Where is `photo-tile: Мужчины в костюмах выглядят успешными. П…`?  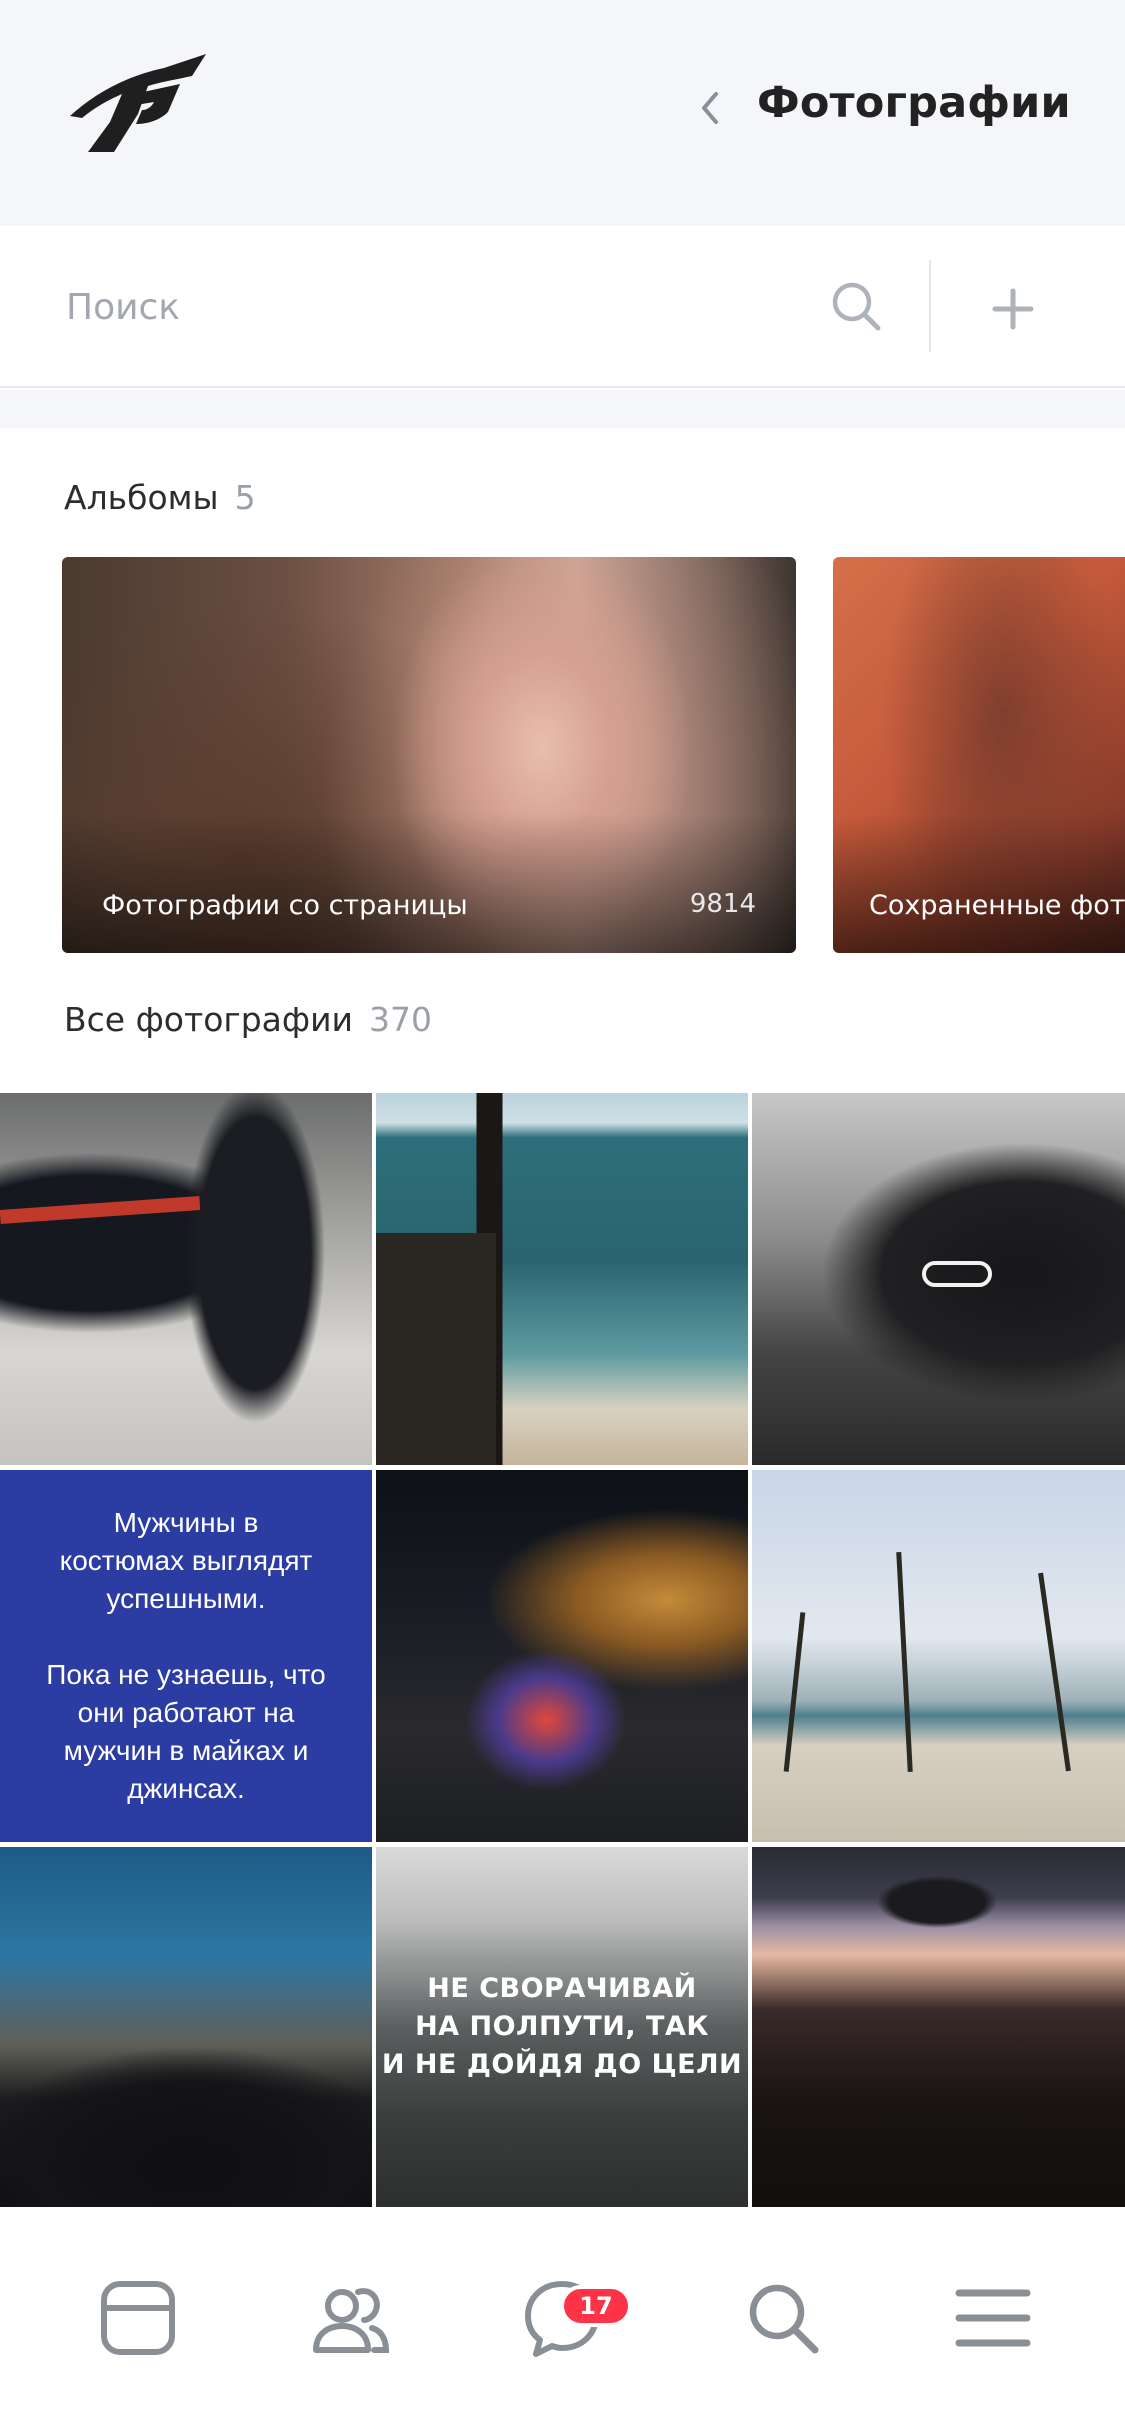
photo-tile: Мужчины в костюмах выглядят успешными. П… is located at coordinates (186, 1656).